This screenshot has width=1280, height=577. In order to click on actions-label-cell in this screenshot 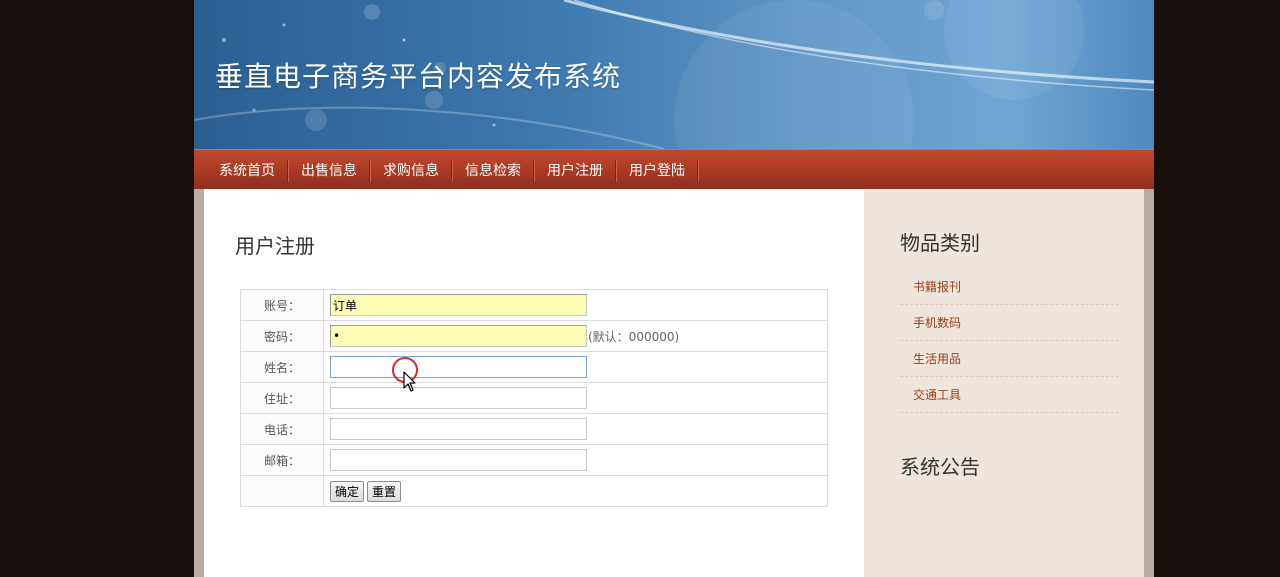, I will do `click(282, 491)`.